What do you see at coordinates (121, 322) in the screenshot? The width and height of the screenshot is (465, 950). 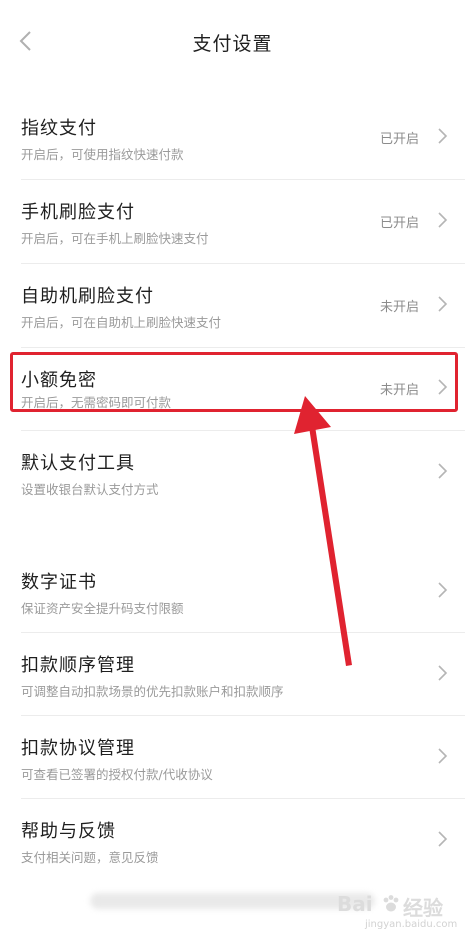 I see `row-subtitle: 开启后，可在自助机上刷脸快速支付` at bounding box center [121, 322].